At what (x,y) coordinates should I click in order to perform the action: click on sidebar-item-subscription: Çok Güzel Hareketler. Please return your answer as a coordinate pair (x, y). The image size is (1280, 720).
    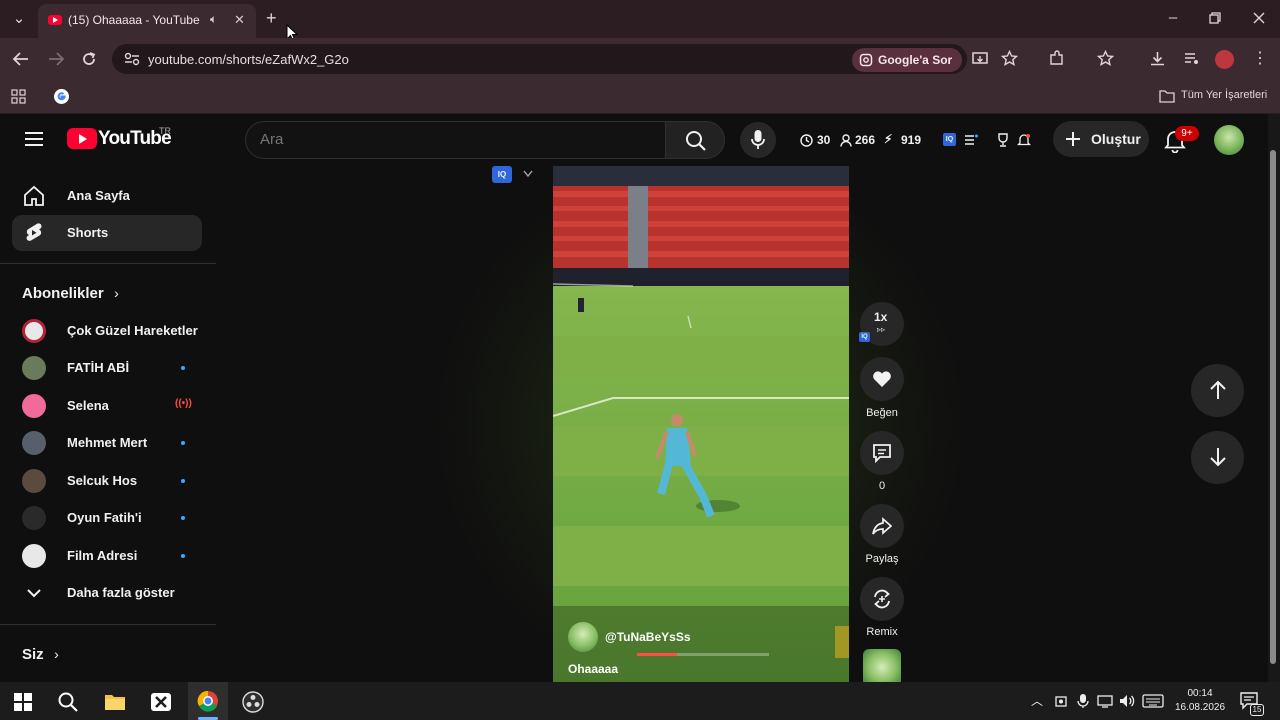
    Looking at the image, I should click on (107, 331).